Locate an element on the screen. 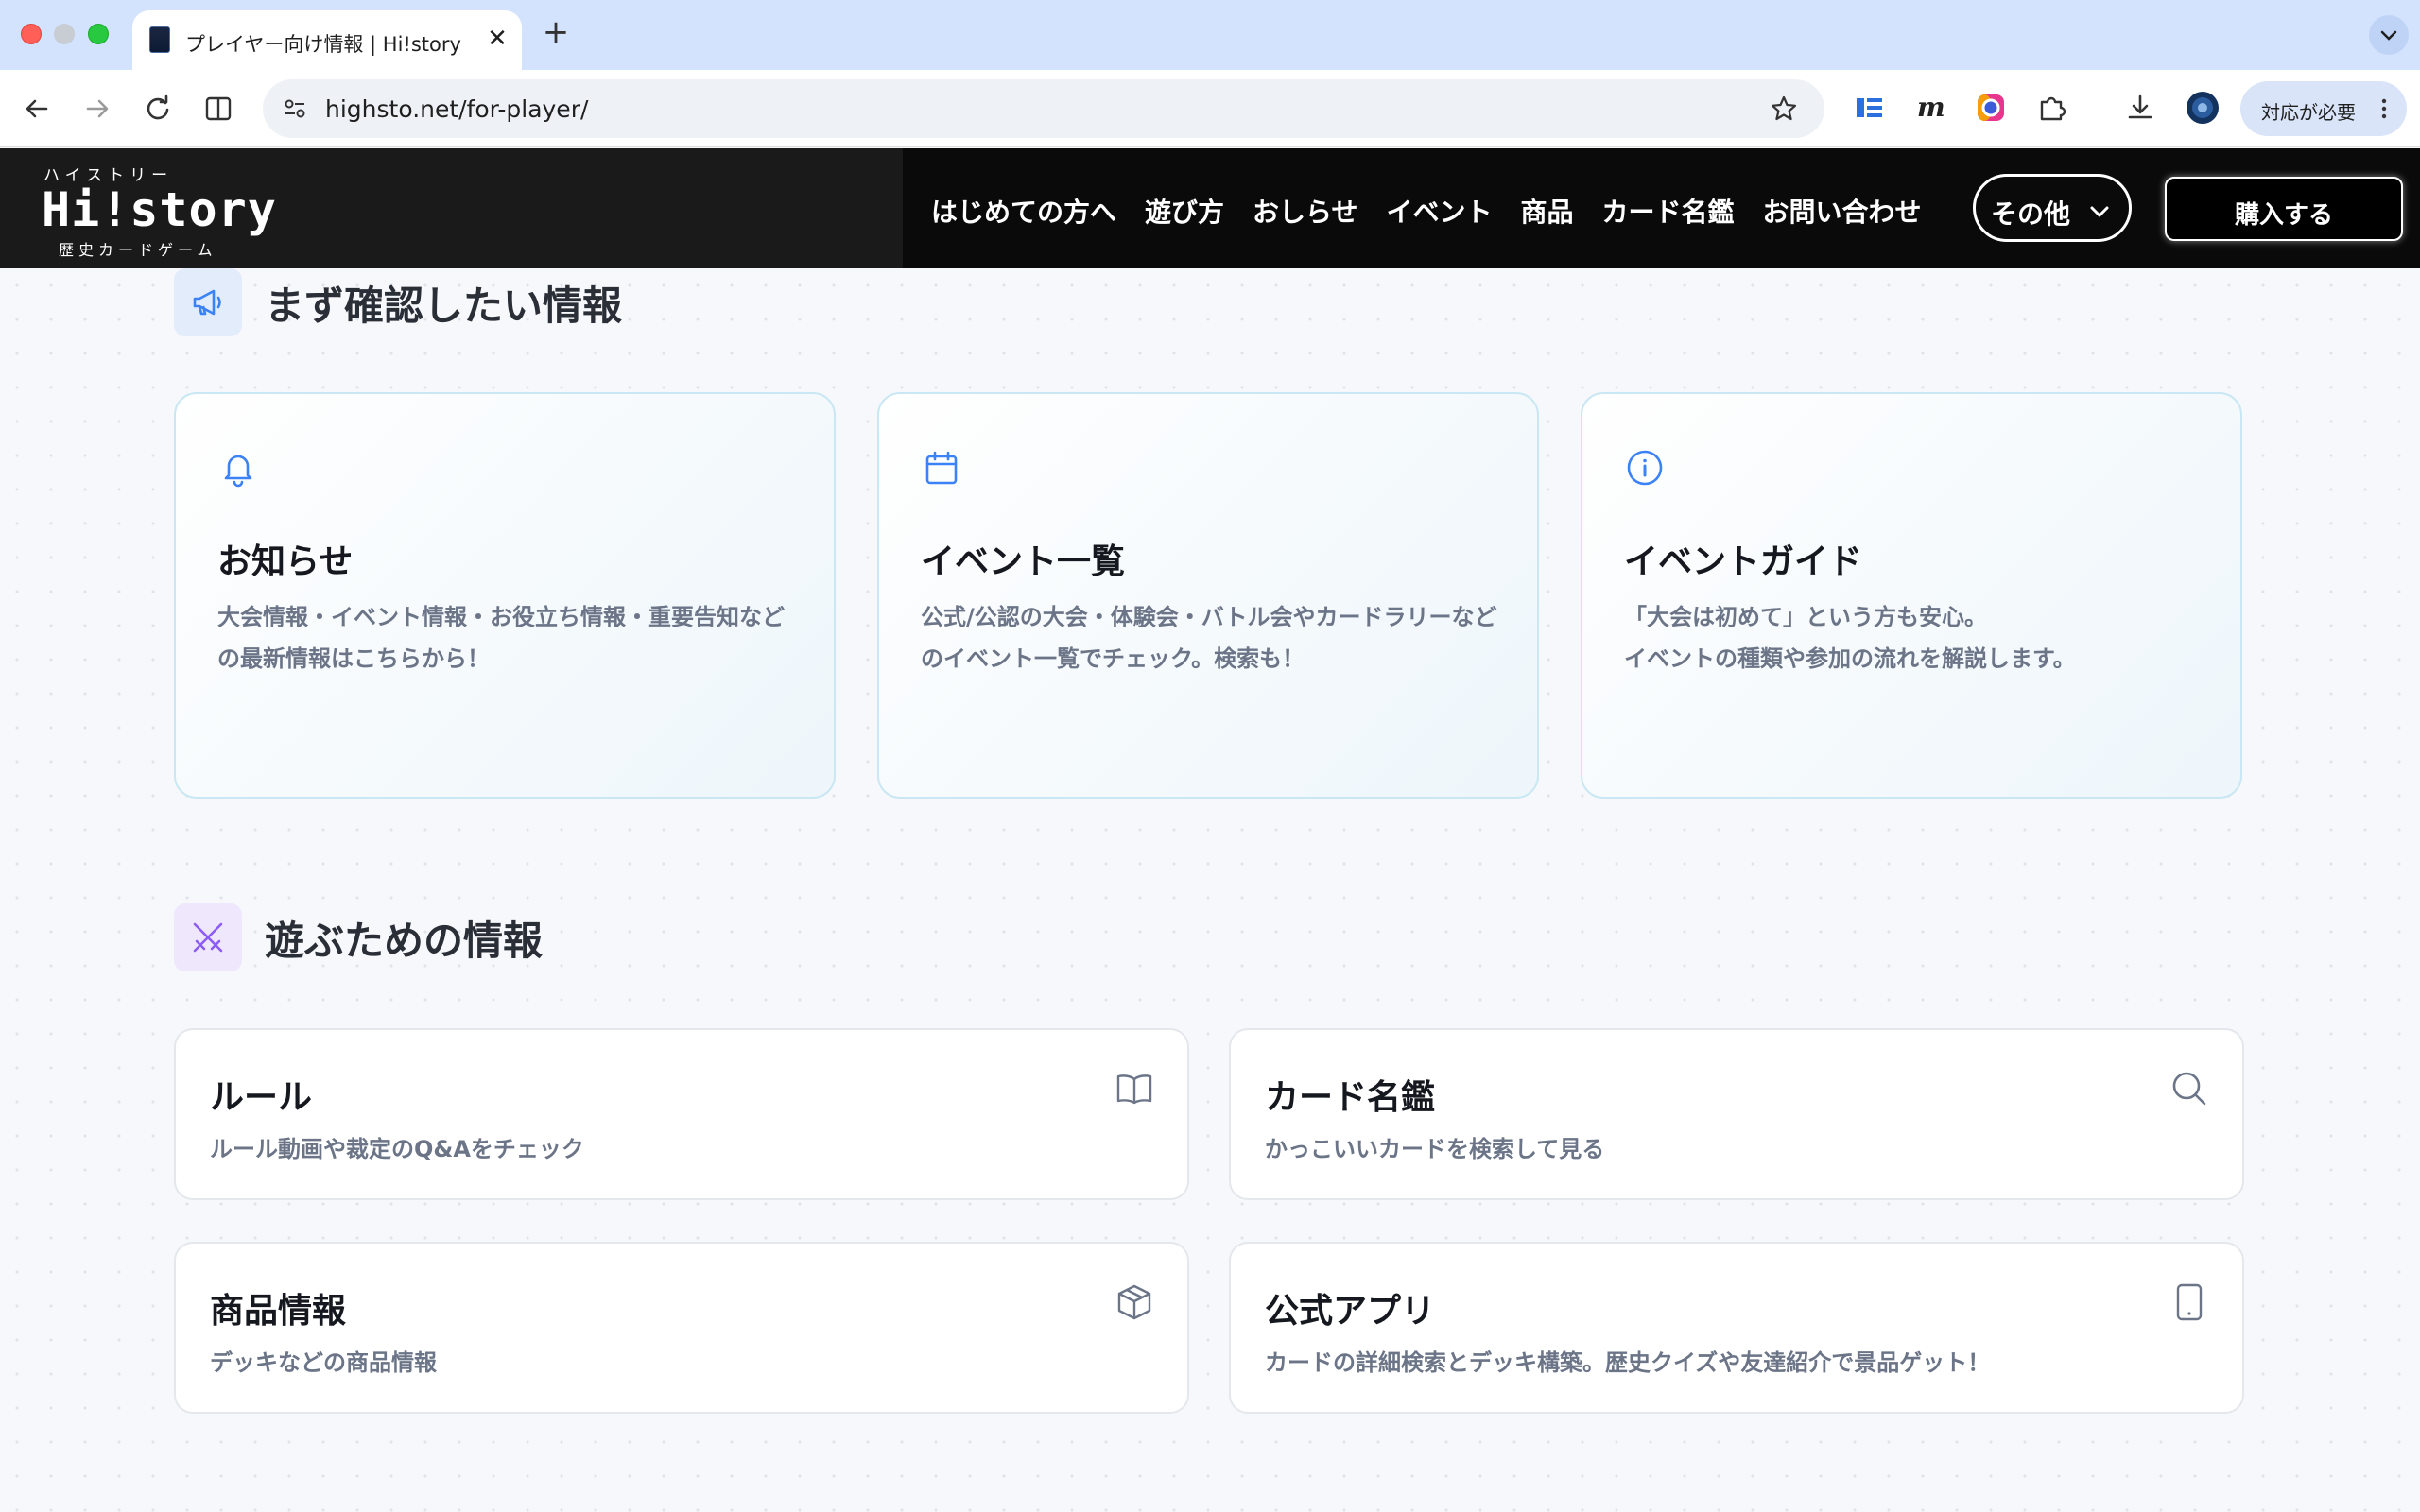 Image resolution: width=2420 pixels, height=1512 pixels. card-description: 「大会は初めて」という方も安心。 イベントの種類や参加の流れを解説します。 is located at coordinates (1850, 638).